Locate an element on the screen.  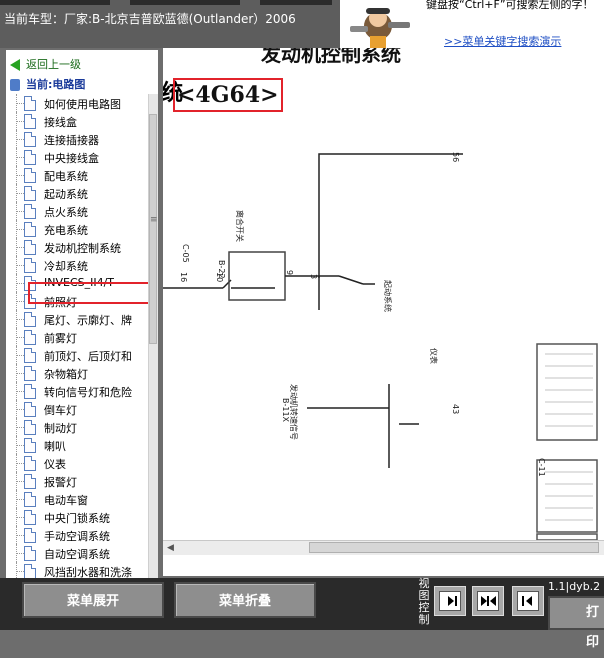
arrow-left-icon is located at coordinates (529, 601).